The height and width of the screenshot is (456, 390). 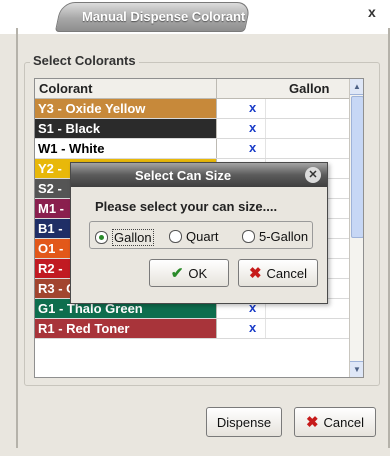 I want to click on radio-gallon-label: Gallon, so click(x=133, y=237).